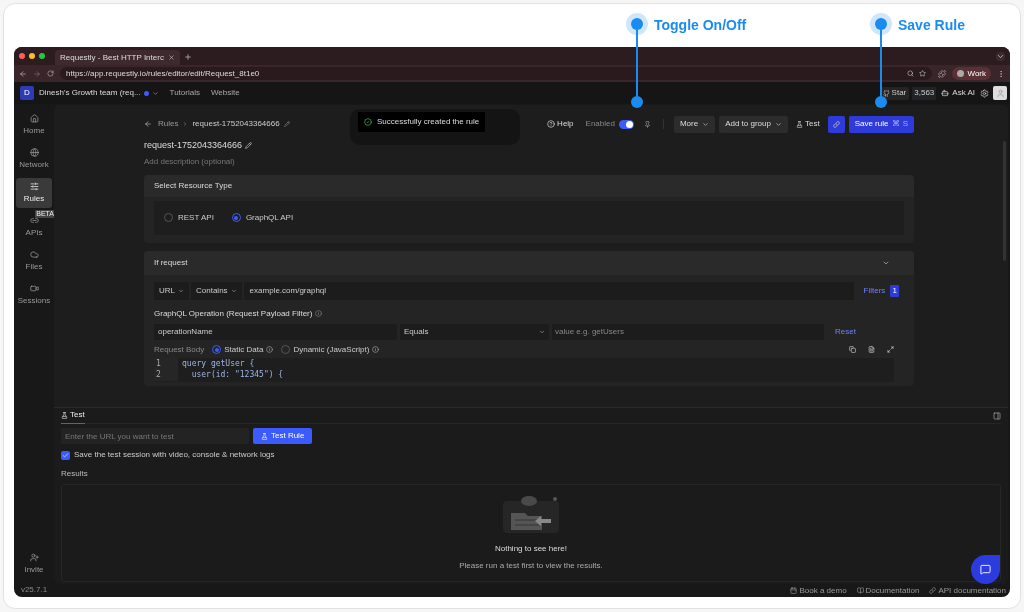 This screenshot has width=1024, height=612. What do you see at coordinates (548, 290) in the screenshot?
I see `url-field: example.com/graphql` at bounding box center [548, 290].